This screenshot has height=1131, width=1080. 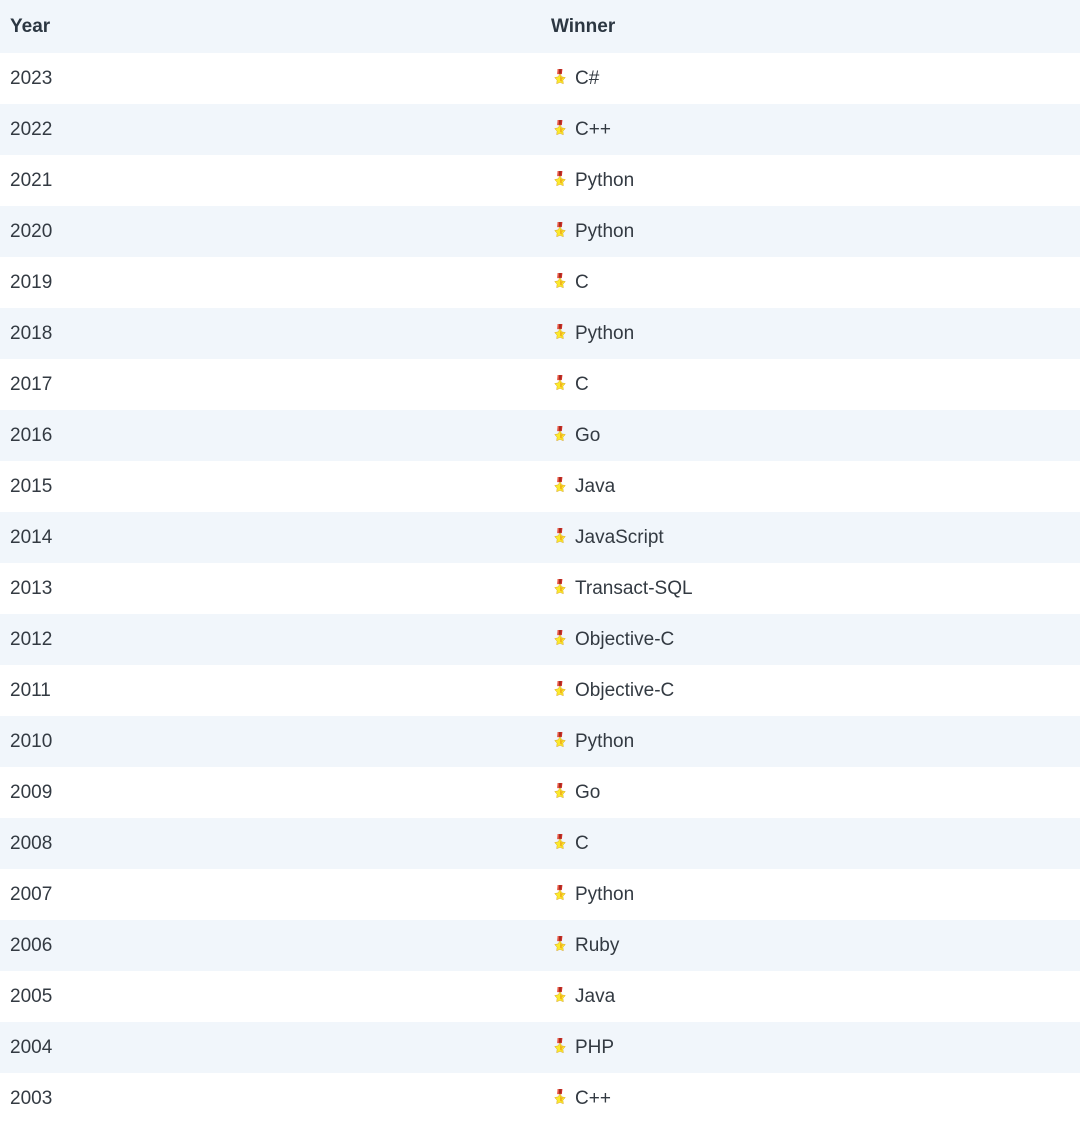 I want to click on winner-name: C, so click(x=582, y=282).